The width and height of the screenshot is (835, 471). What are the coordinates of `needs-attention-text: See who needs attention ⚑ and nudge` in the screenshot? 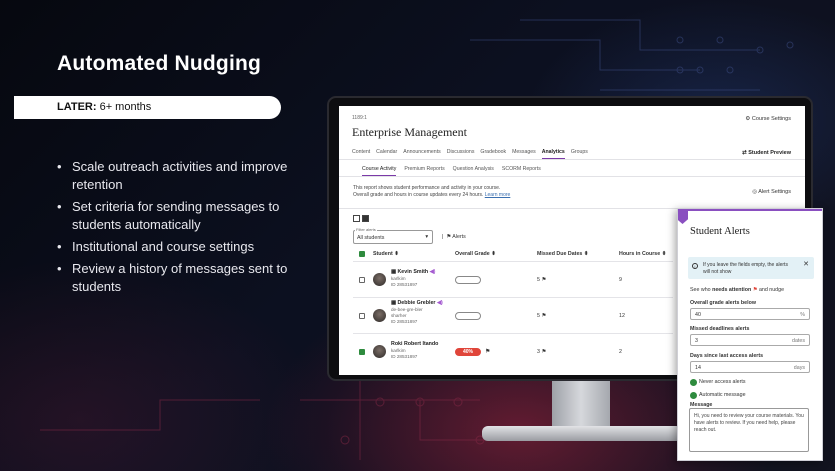 It's located at (737, 290).